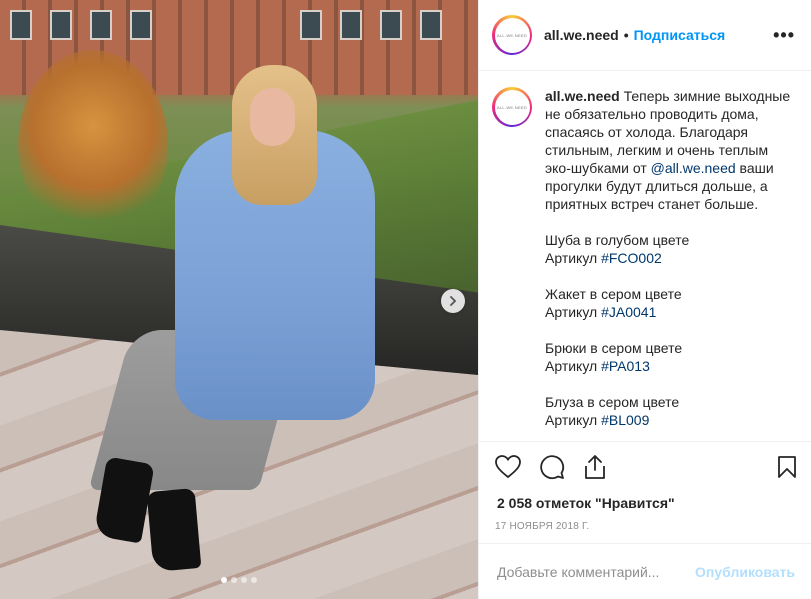 This screenshot has height=599, width=811. What do you see at coordinates (670, 366) in the screenshot?
I see `caption-item-article: Артикул #PA013` at bounding box center [670, 366].